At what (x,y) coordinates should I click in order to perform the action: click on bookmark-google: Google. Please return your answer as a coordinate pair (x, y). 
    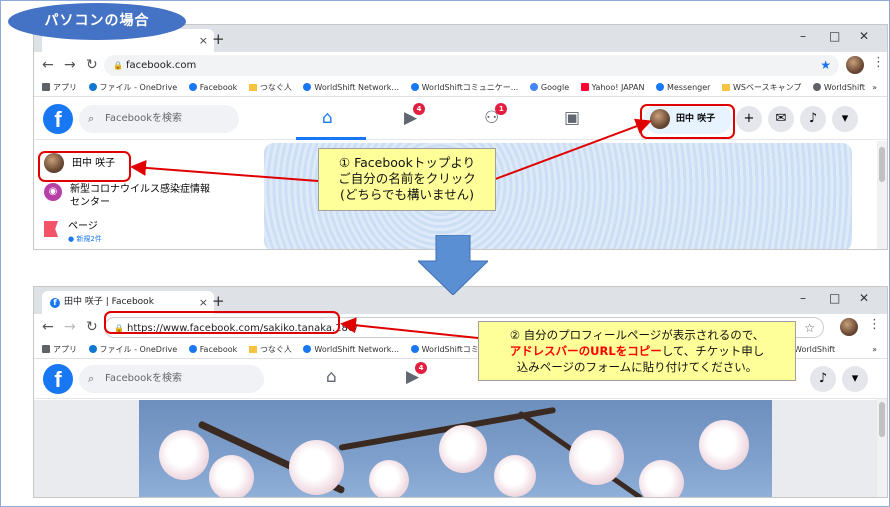
    Looking at the image, I should click on (549, 87).